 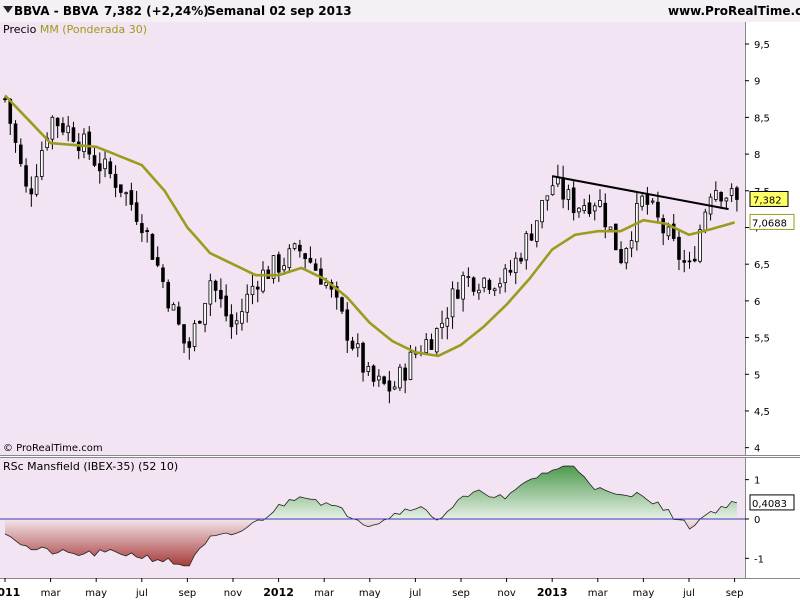 What do you see at coordinates (10, 592) in the screenshot?
I see `x-year-label: 2011` at bounding box center [10, 592].